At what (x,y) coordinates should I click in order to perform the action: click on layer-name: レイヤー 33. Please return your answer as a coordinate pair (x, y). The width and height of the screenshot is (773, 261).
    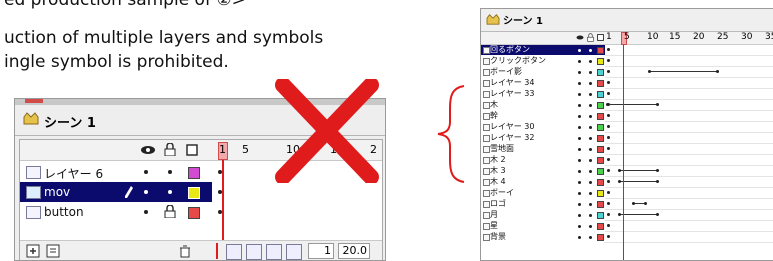
    Looking at the image, I should click on (512, 94).